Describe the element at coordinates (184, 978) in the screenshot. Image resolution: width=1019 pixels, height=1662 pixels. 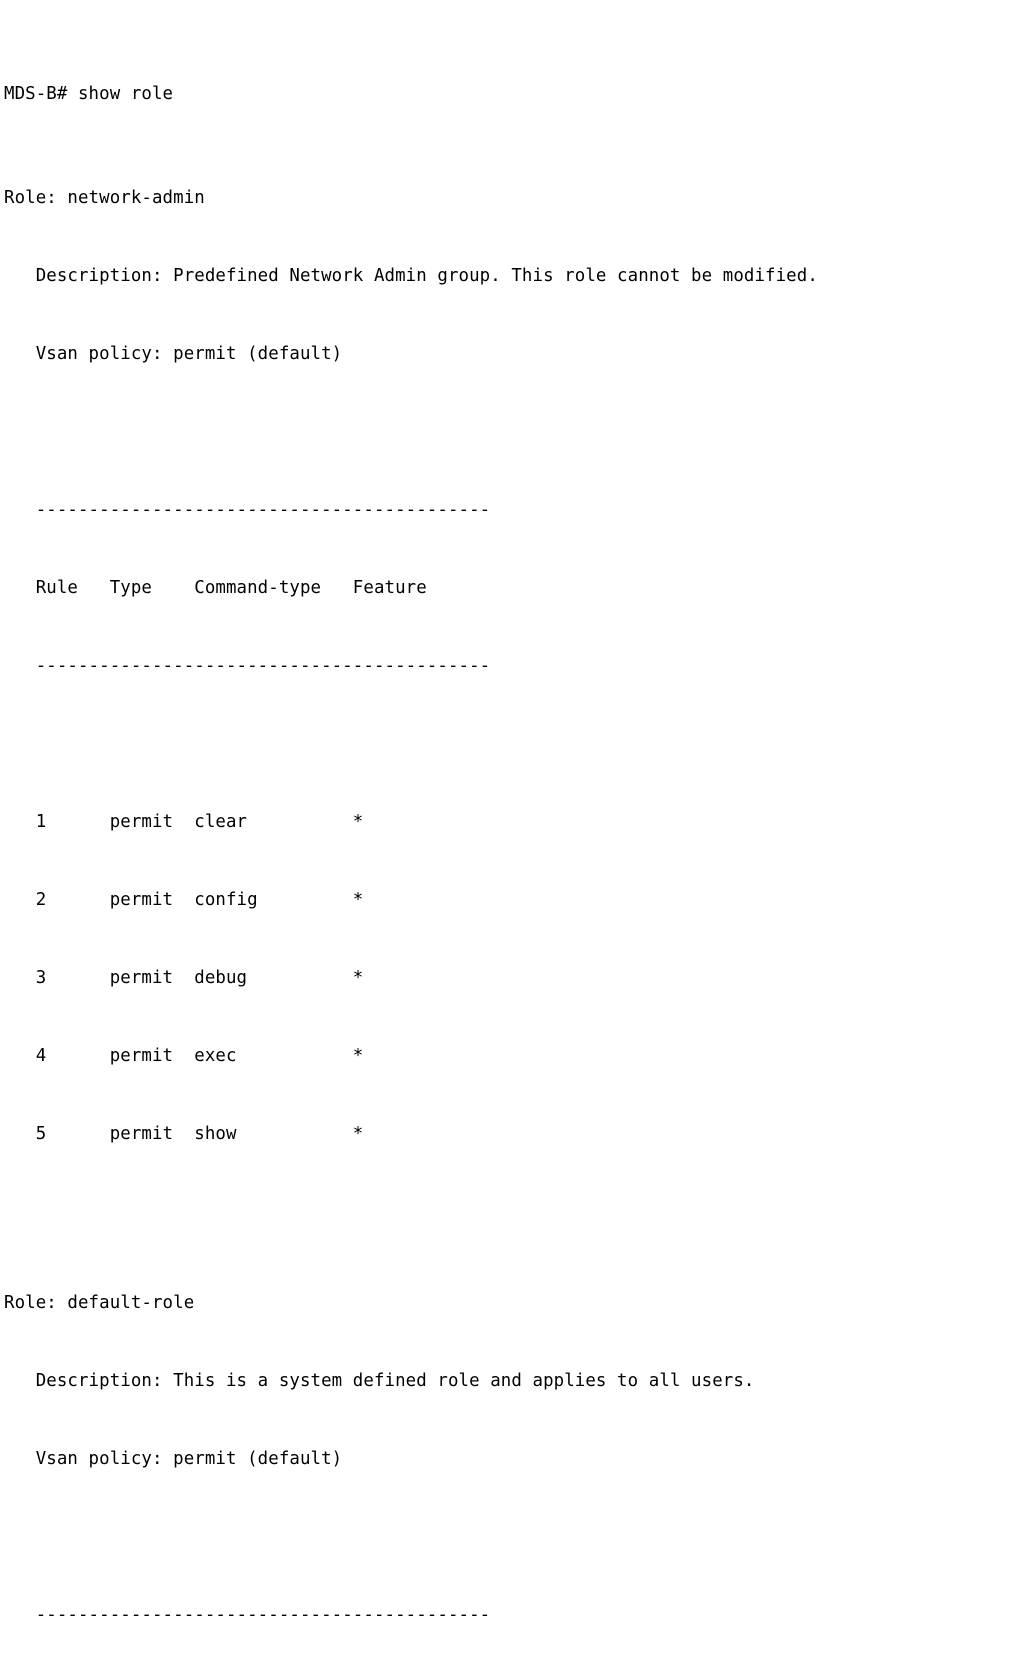
I see `table-row: 3 permit debug *` at that location.